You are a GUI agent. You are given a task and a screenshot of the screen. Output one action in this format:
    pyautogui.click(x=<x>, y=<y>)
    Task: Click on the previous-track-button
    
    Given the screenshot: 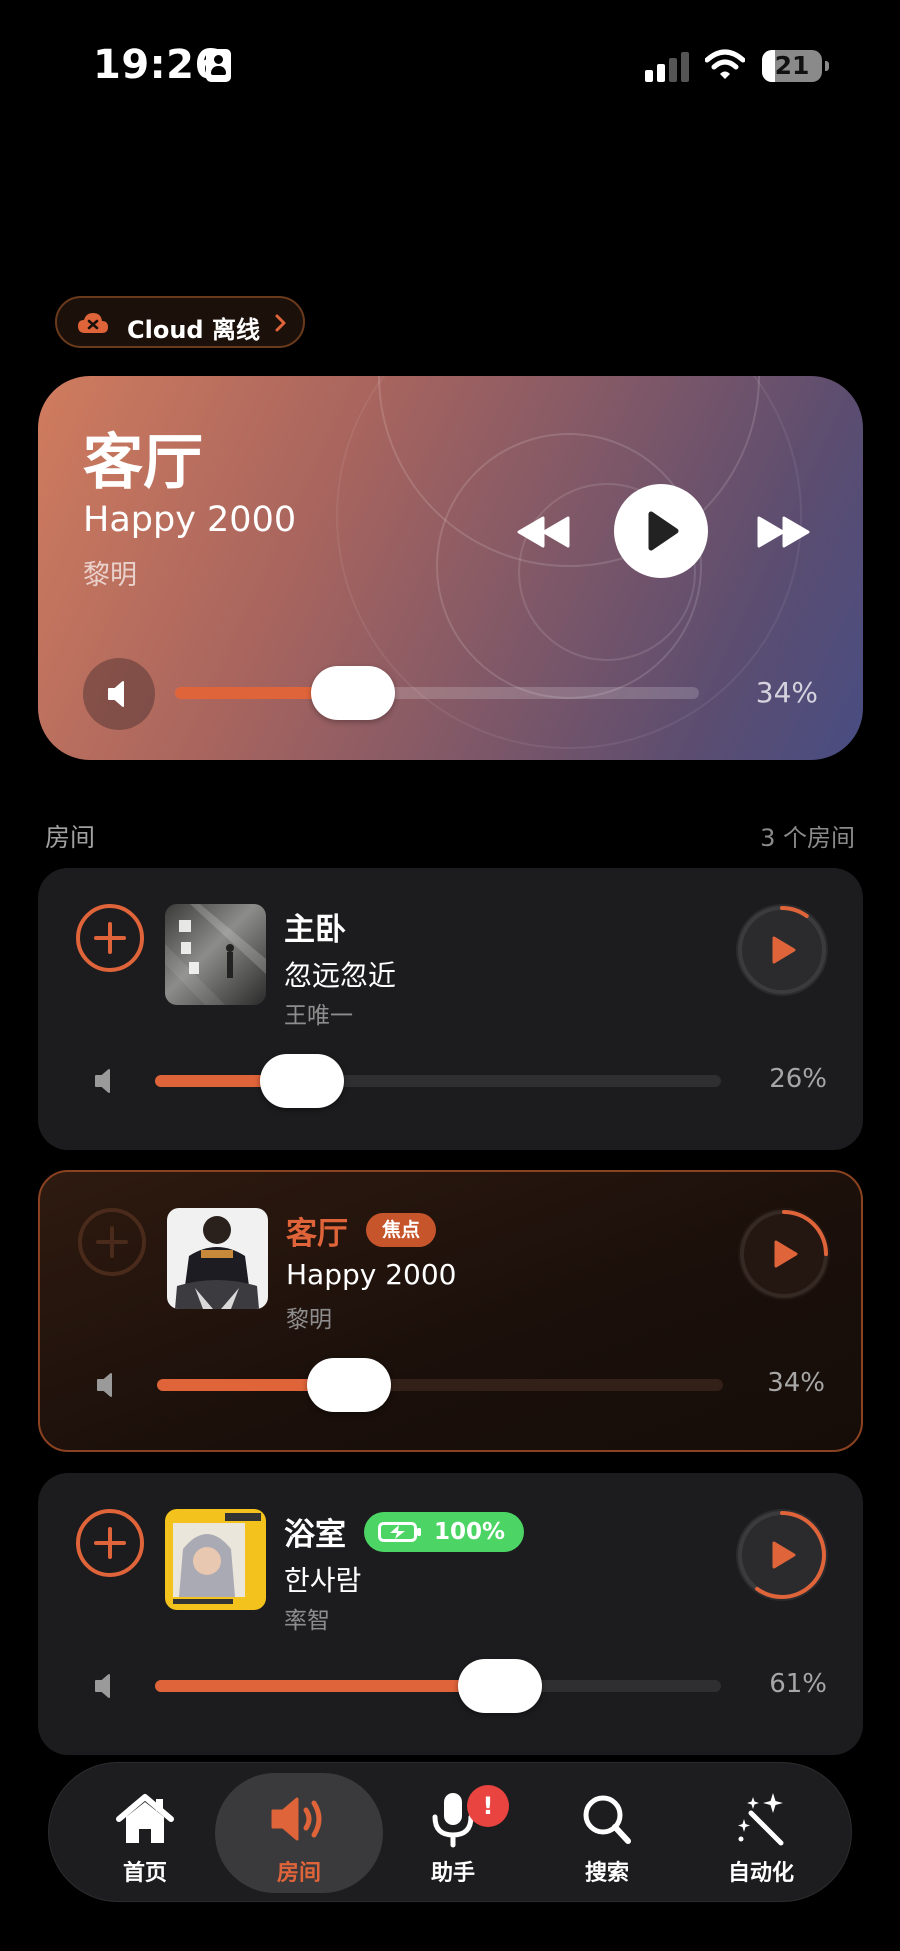 What is the action you would take?
    pyautogui.click(x=543, y=532)
    